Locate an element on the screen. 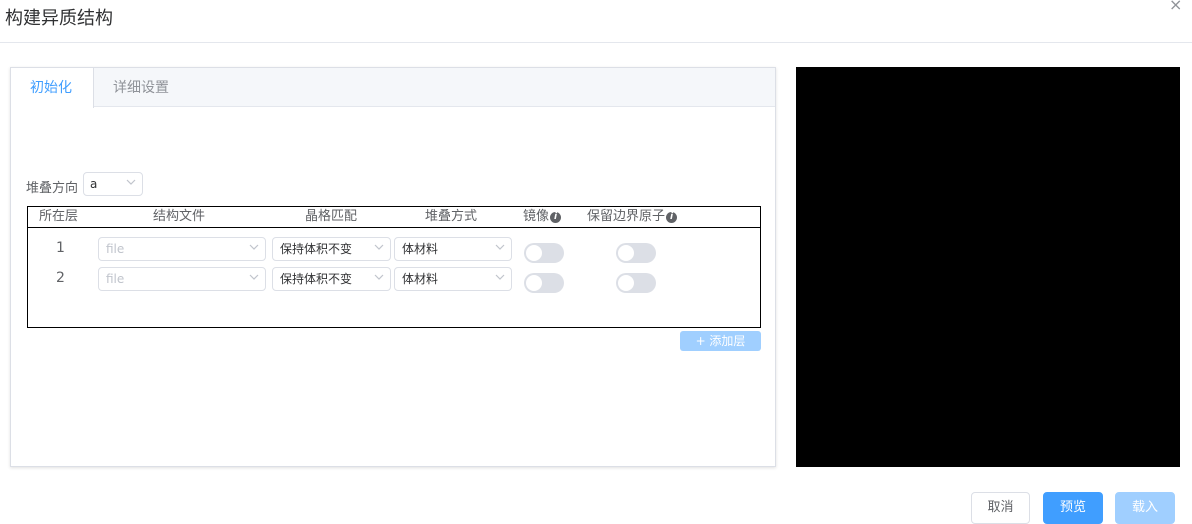 This screenshot has width=1192, height=524. row-layer-number: 1 is located at coordinates (60, 248).